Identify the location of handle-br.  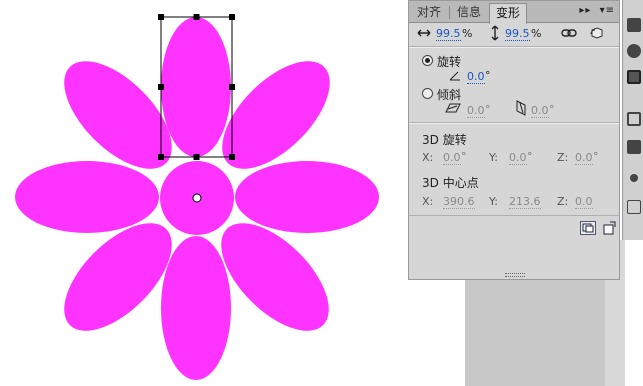
(232, 157).